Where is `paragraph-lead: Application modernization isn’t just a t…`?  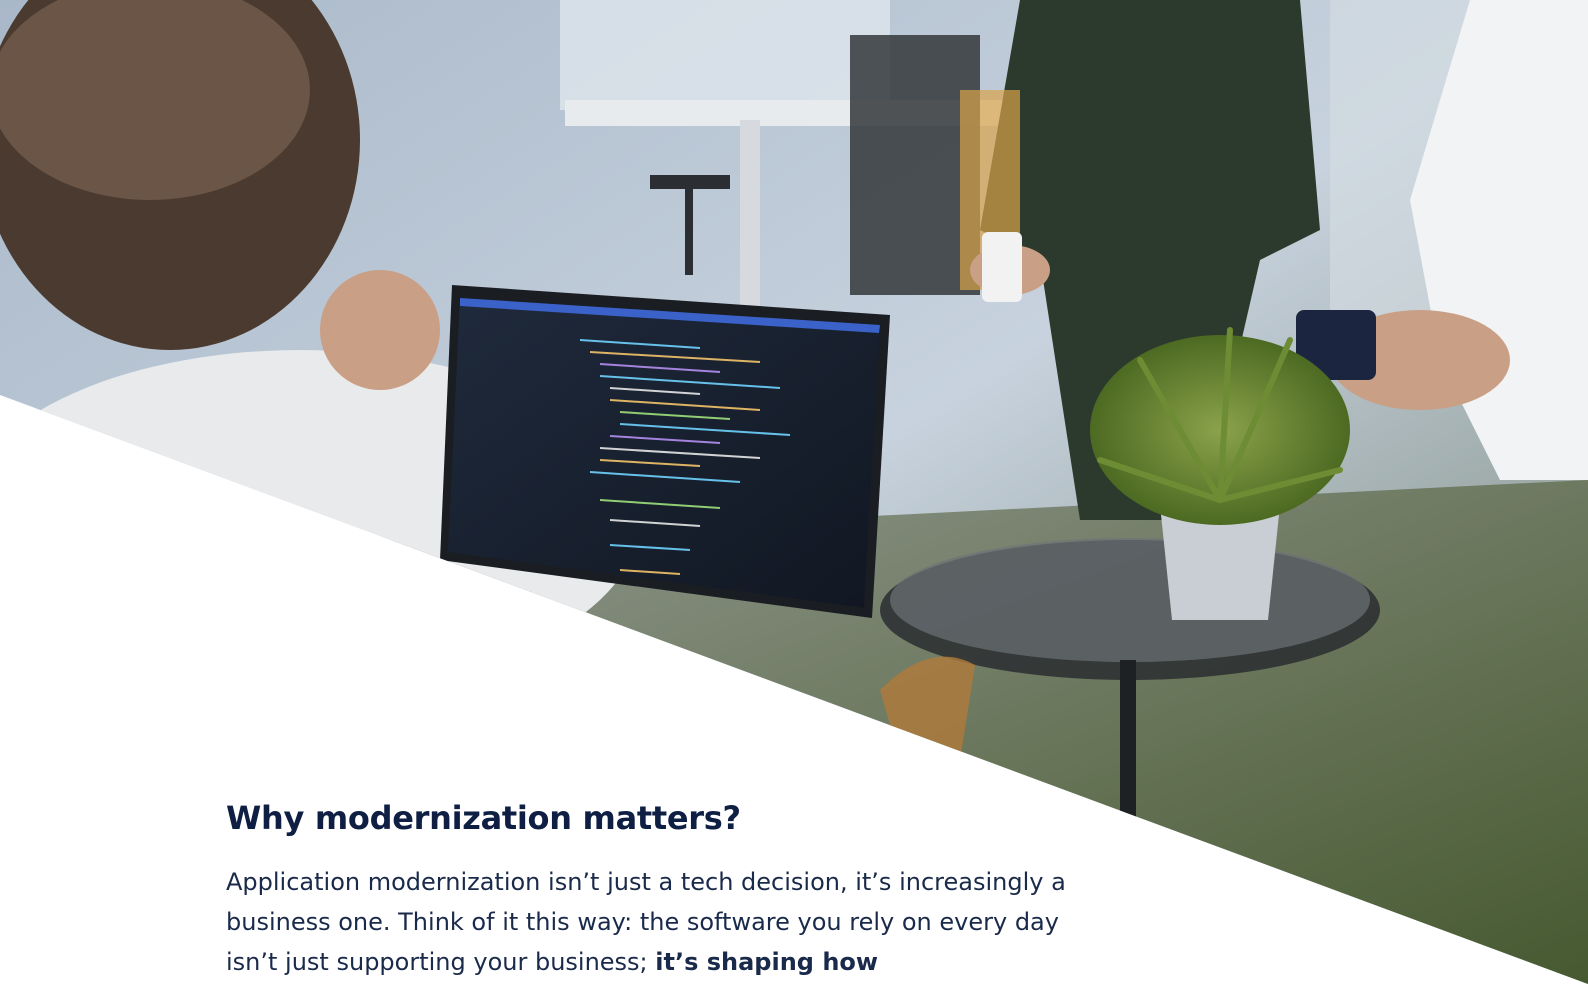 paragraph-lead: Application modernization isn’t just a t… is located at coordinates (646, 922).